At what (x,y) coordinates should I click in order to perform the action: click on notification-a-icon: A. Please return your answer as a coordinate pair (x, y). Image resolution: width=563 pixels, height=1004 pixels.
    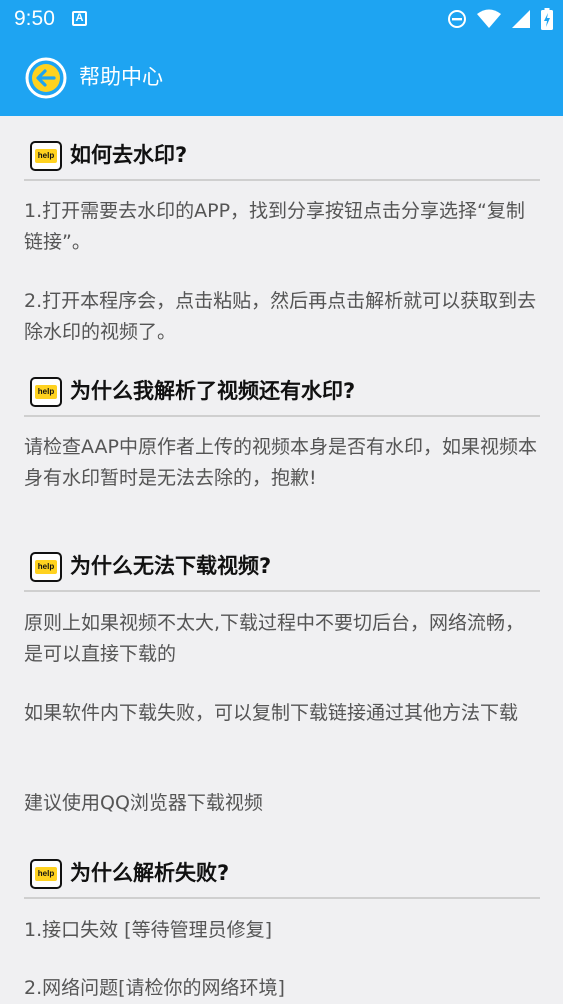
    Looking at the image, I should click on (79, 18).